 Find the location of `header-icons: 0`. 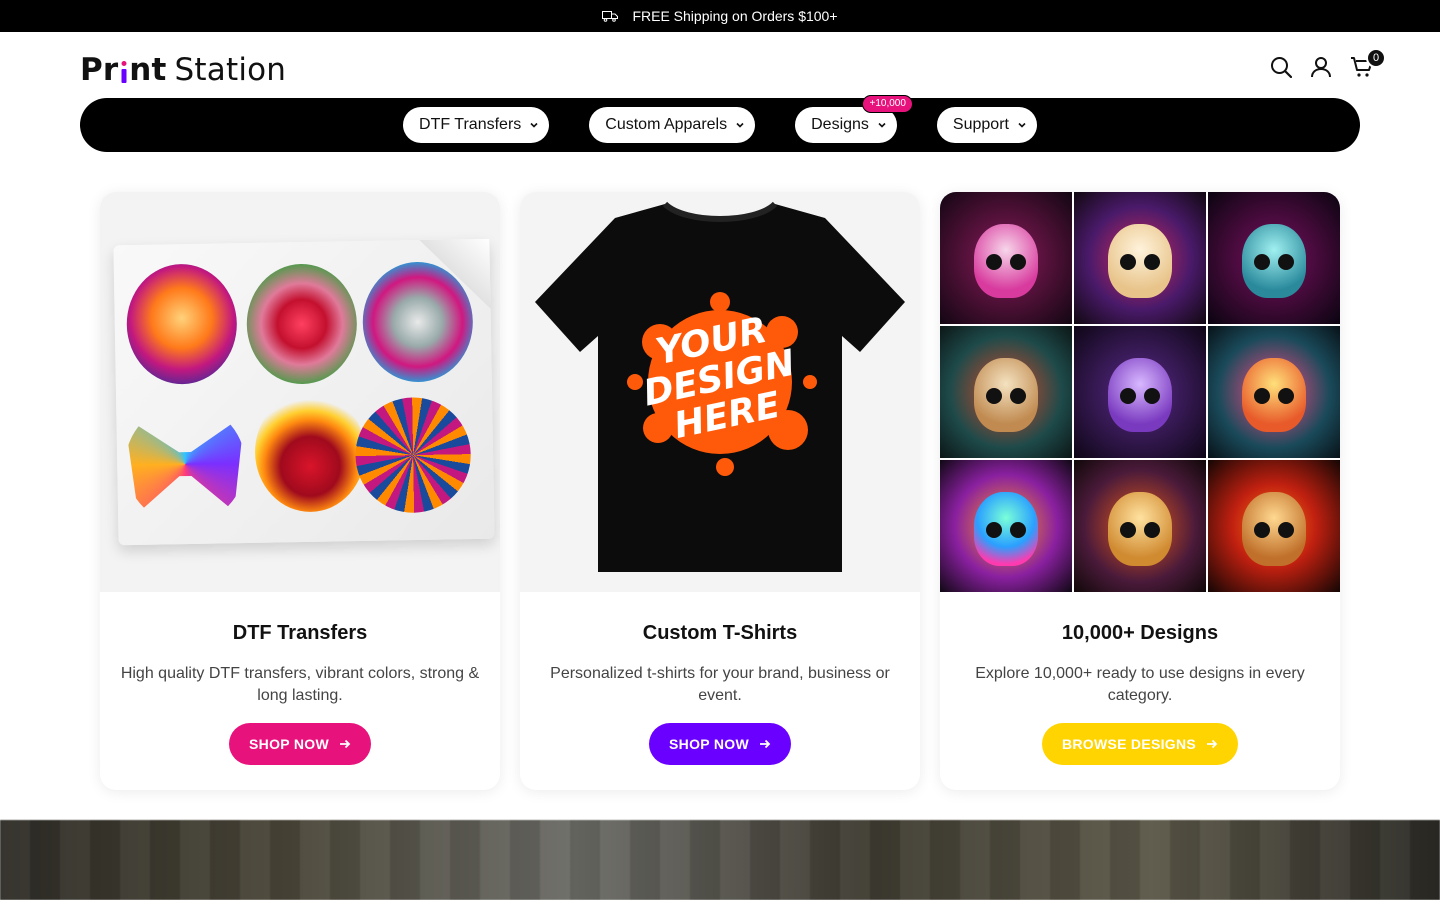

header-icons: 0 is located at coordinates (1328, 63).